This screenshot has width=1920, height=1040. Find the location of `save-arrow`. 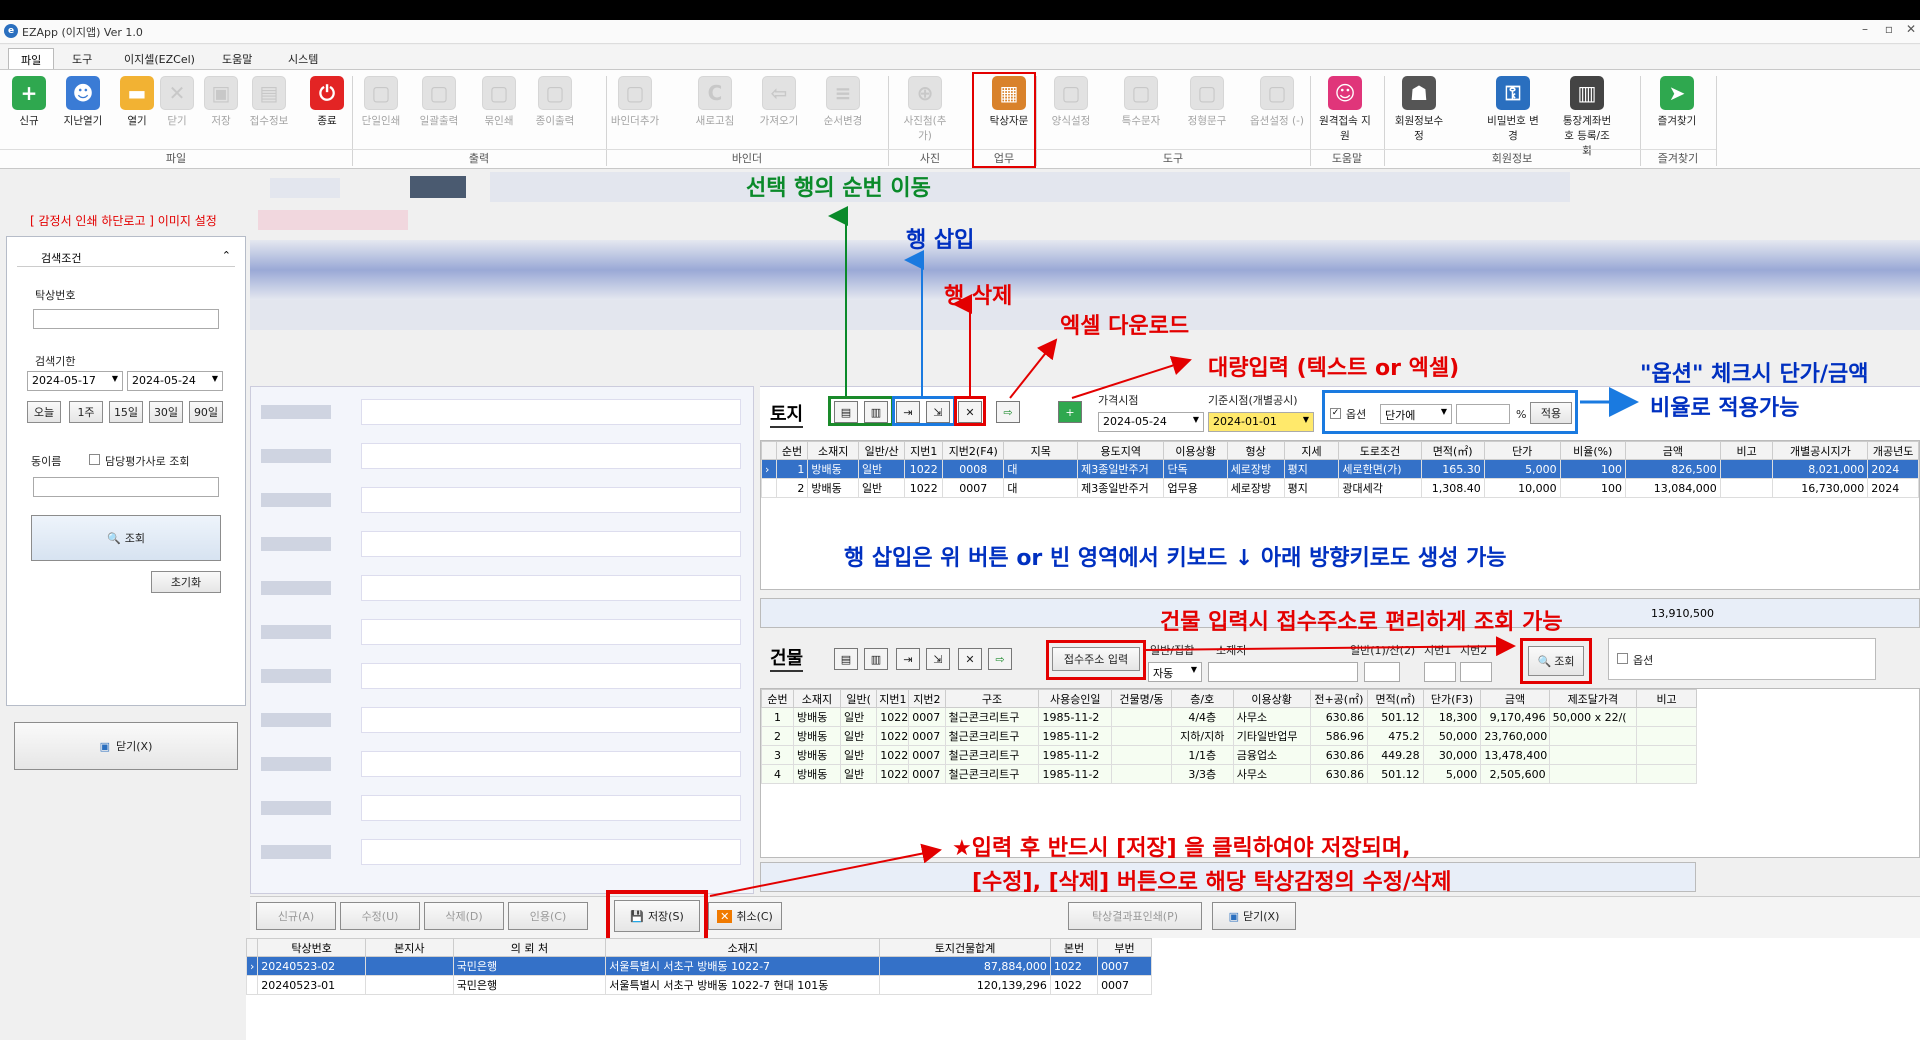

save-arrow is located at coordinates (825, 870).